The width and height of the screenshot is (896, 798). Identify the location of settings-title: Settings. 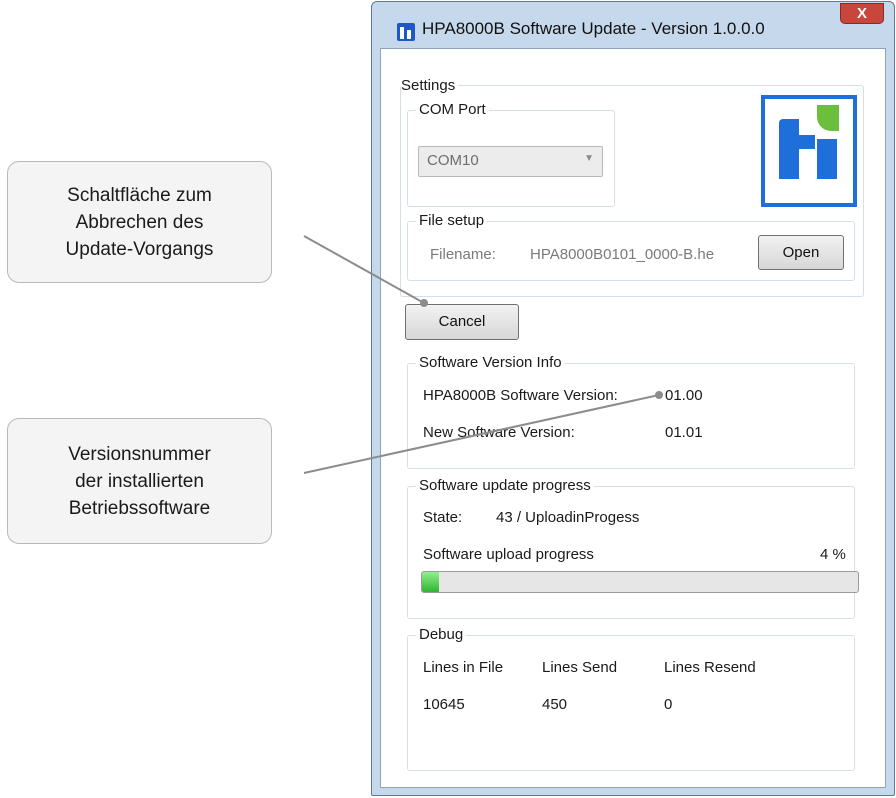
(430, 86).